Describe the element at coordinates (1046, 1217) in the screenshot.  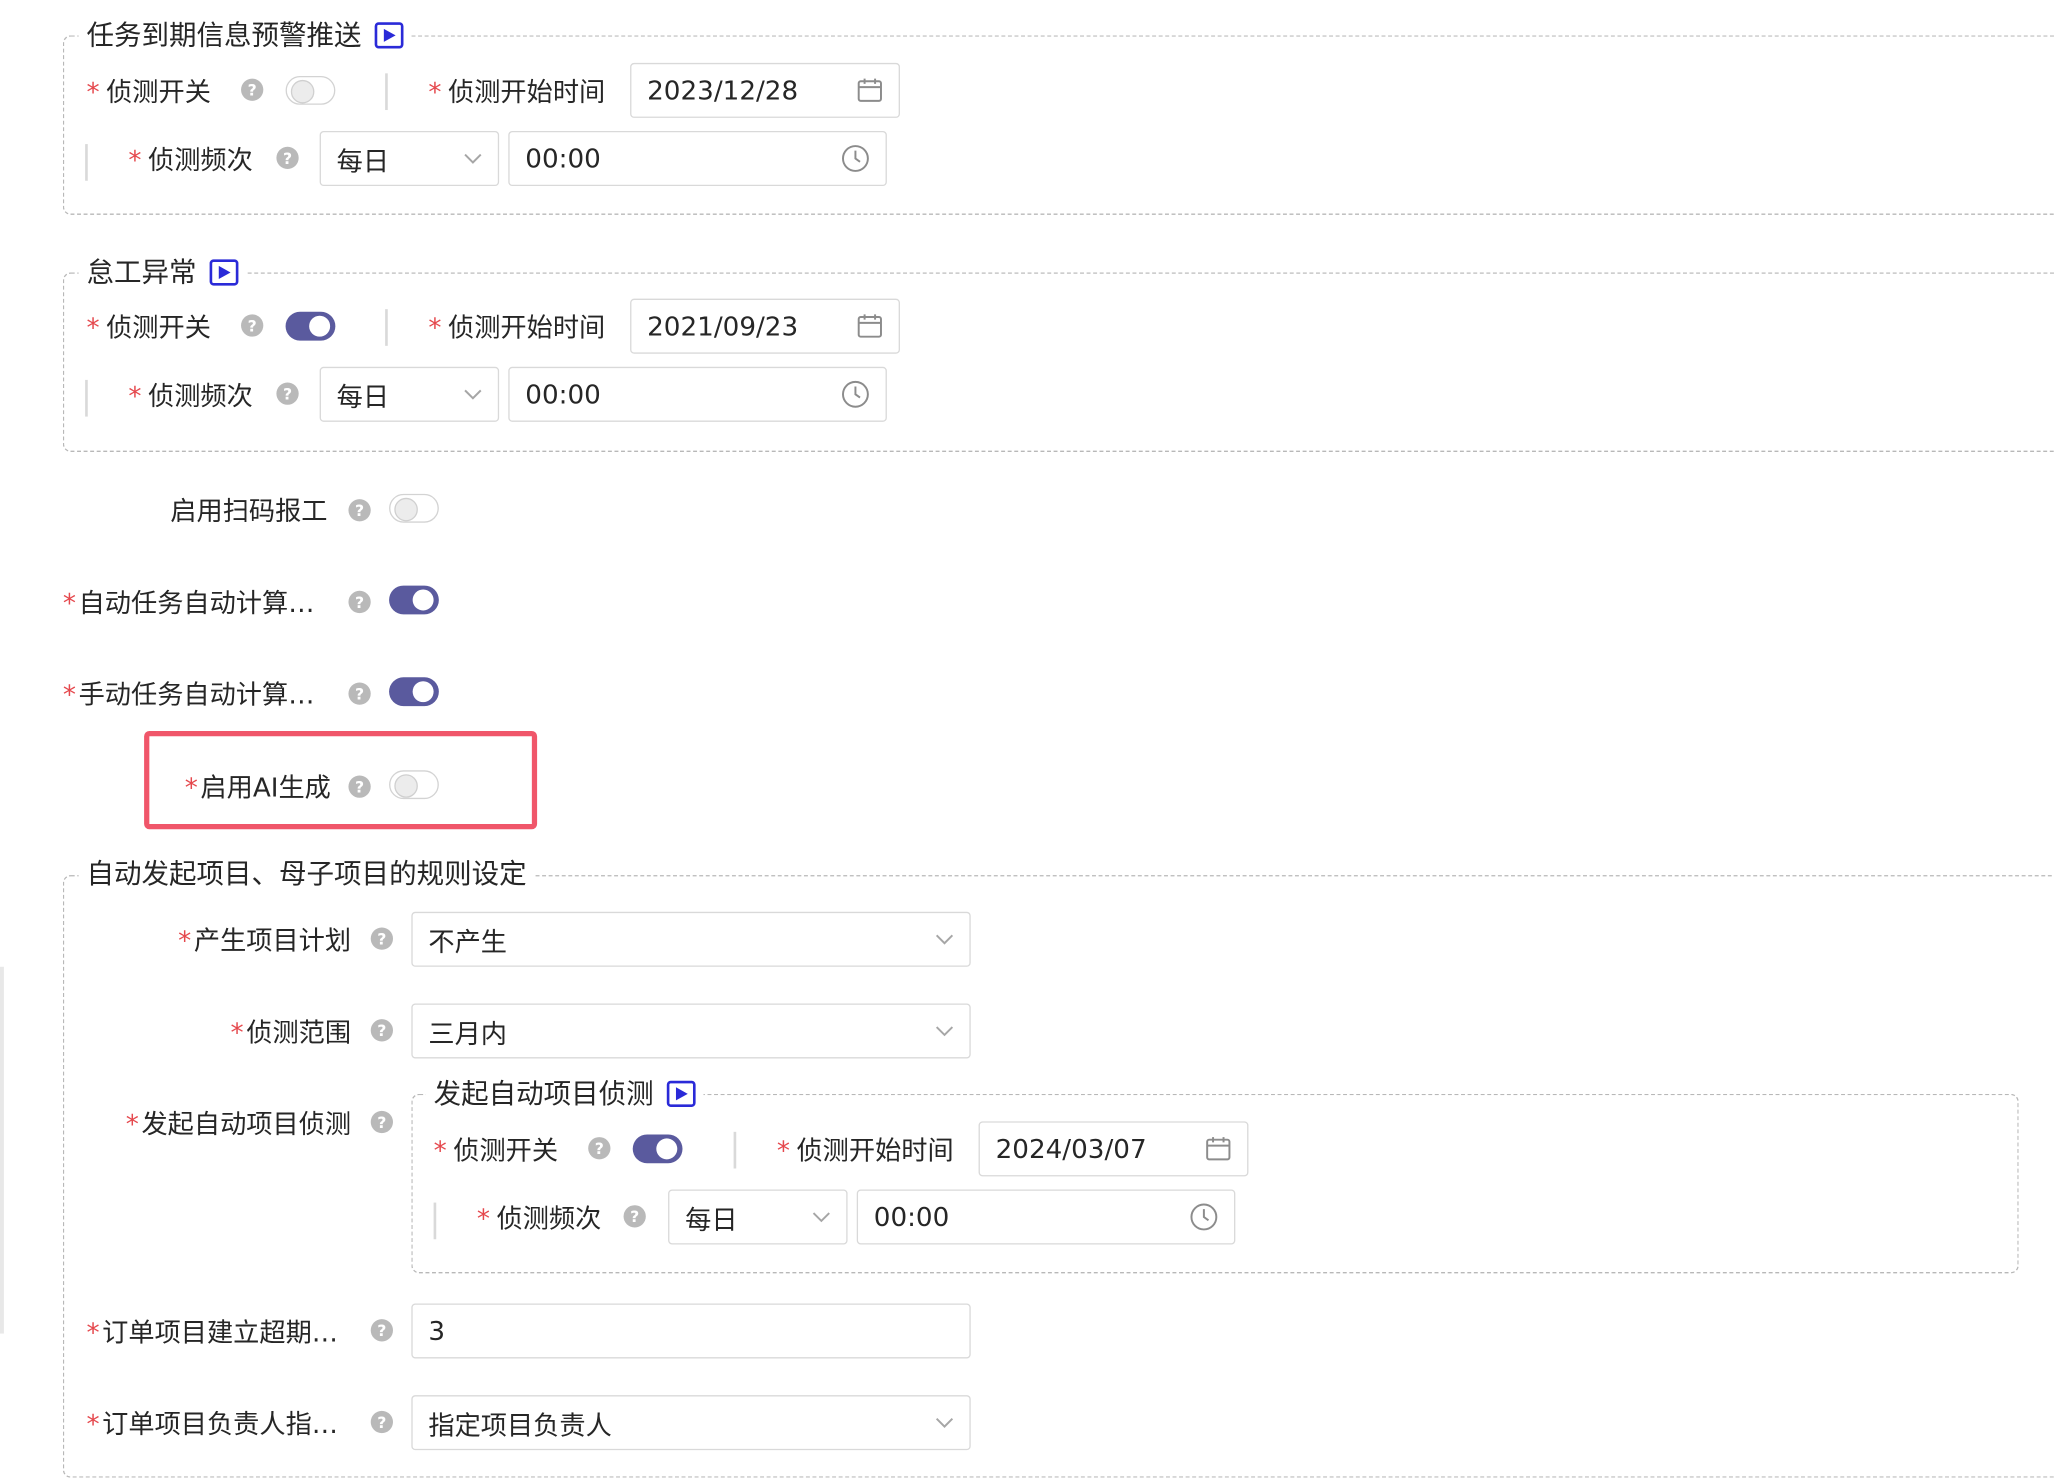
I see `inner-time-input: 00:00` at that location.